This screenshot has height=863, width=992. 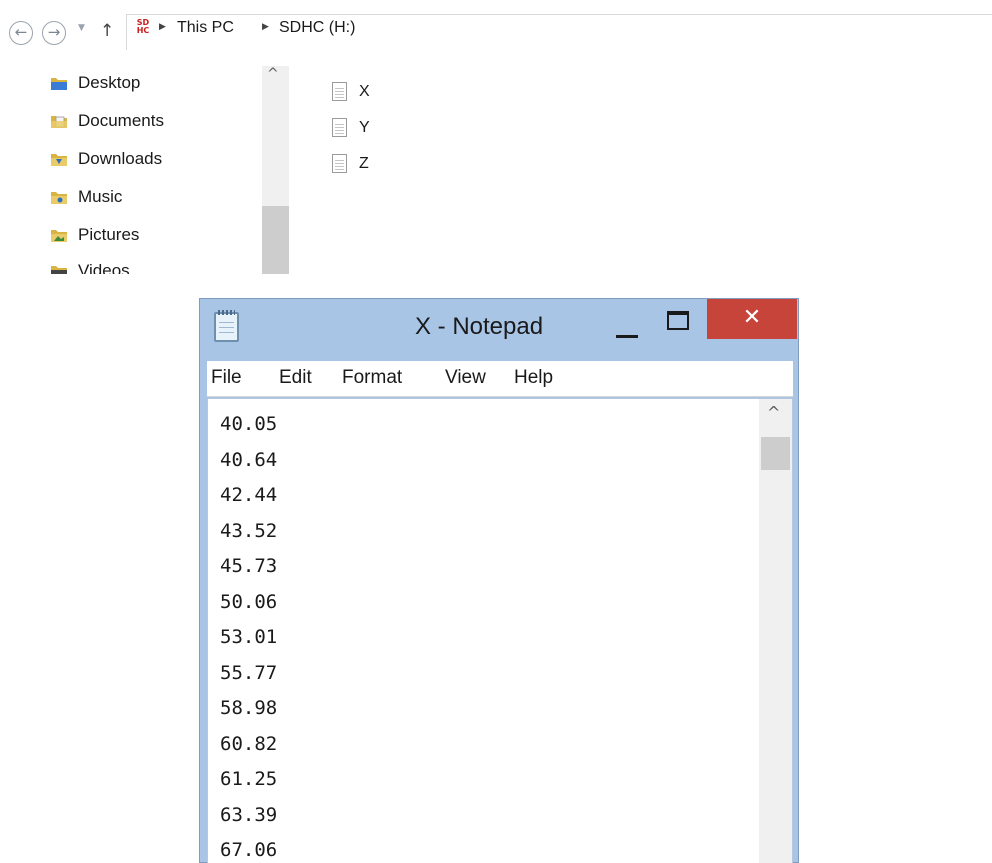 What do you see at coordinates (392, 92) in the screenshot?
I see `file-item-x: X` at bounding box center [392, 92].